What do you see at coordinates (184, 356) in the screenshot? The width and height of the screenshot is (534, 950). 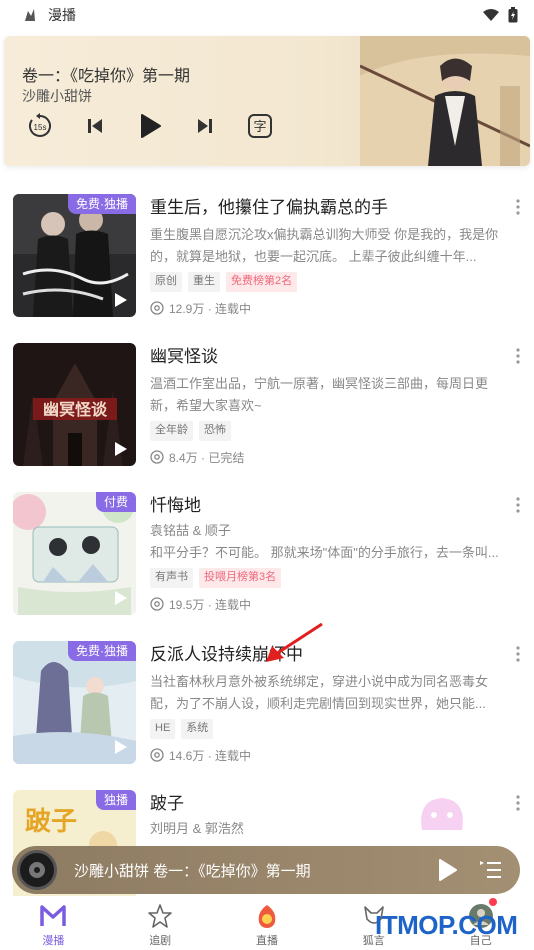 I see `item-title: 幽冥怪谈` at bounding box center [184, 356].